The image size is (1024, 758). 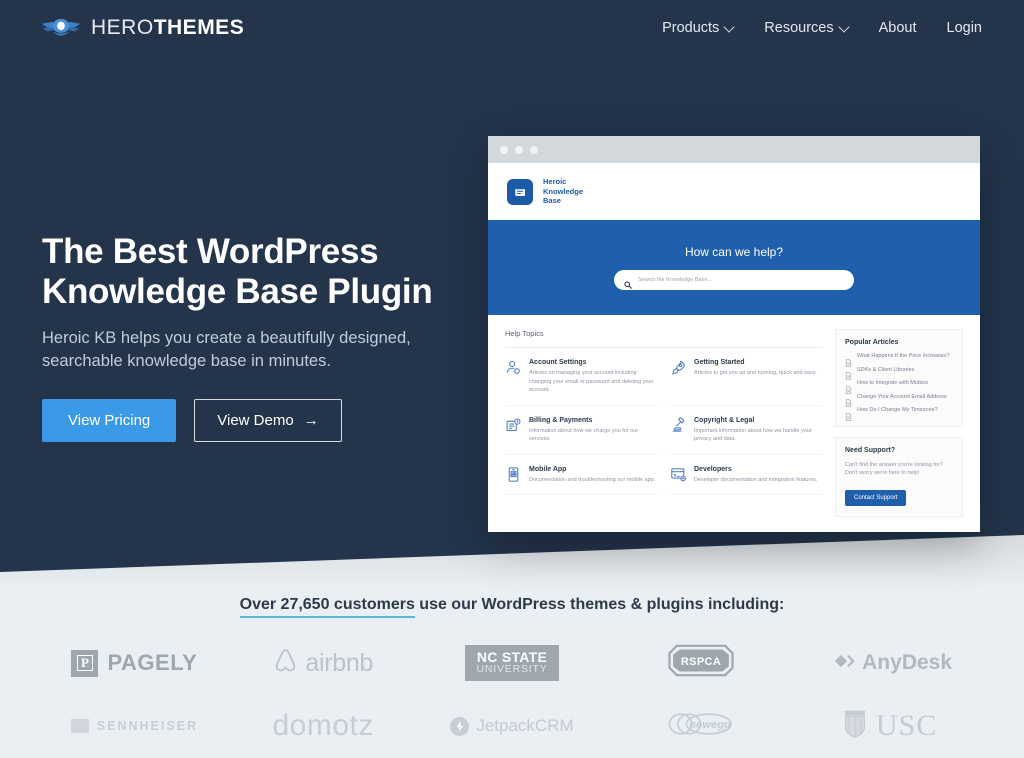 What do you see at coordinates (899, 387) in the screenshot?
I see `popular-article-item: How to Integrate with Mobiso` at bounding box center [899, 387].